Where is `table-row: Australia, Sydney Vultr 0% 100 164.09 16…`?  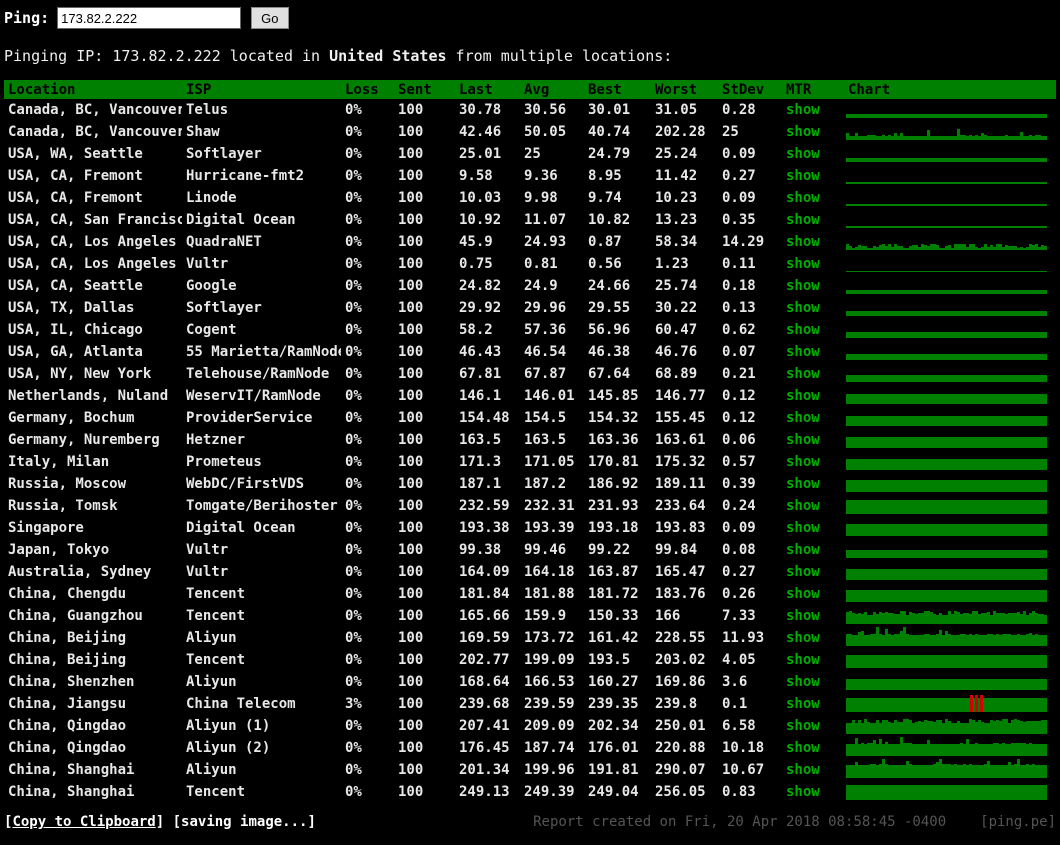 table-row: Australia, Sydney Vultr 0% 100 164.09 16… is located at coordinates (530, 572).